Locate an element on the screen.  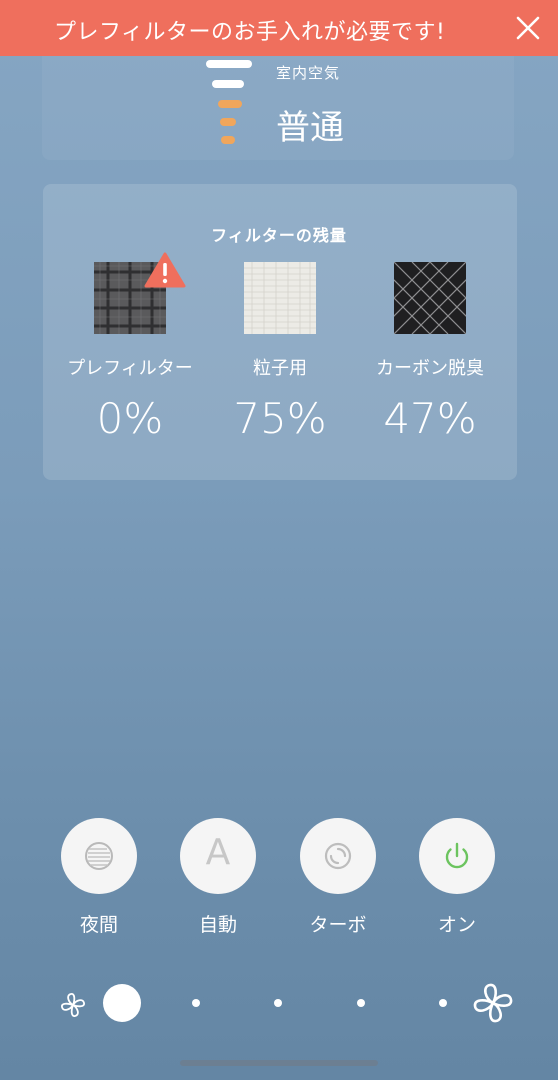
fan-low-icon is located at coordinates (73, 1005).